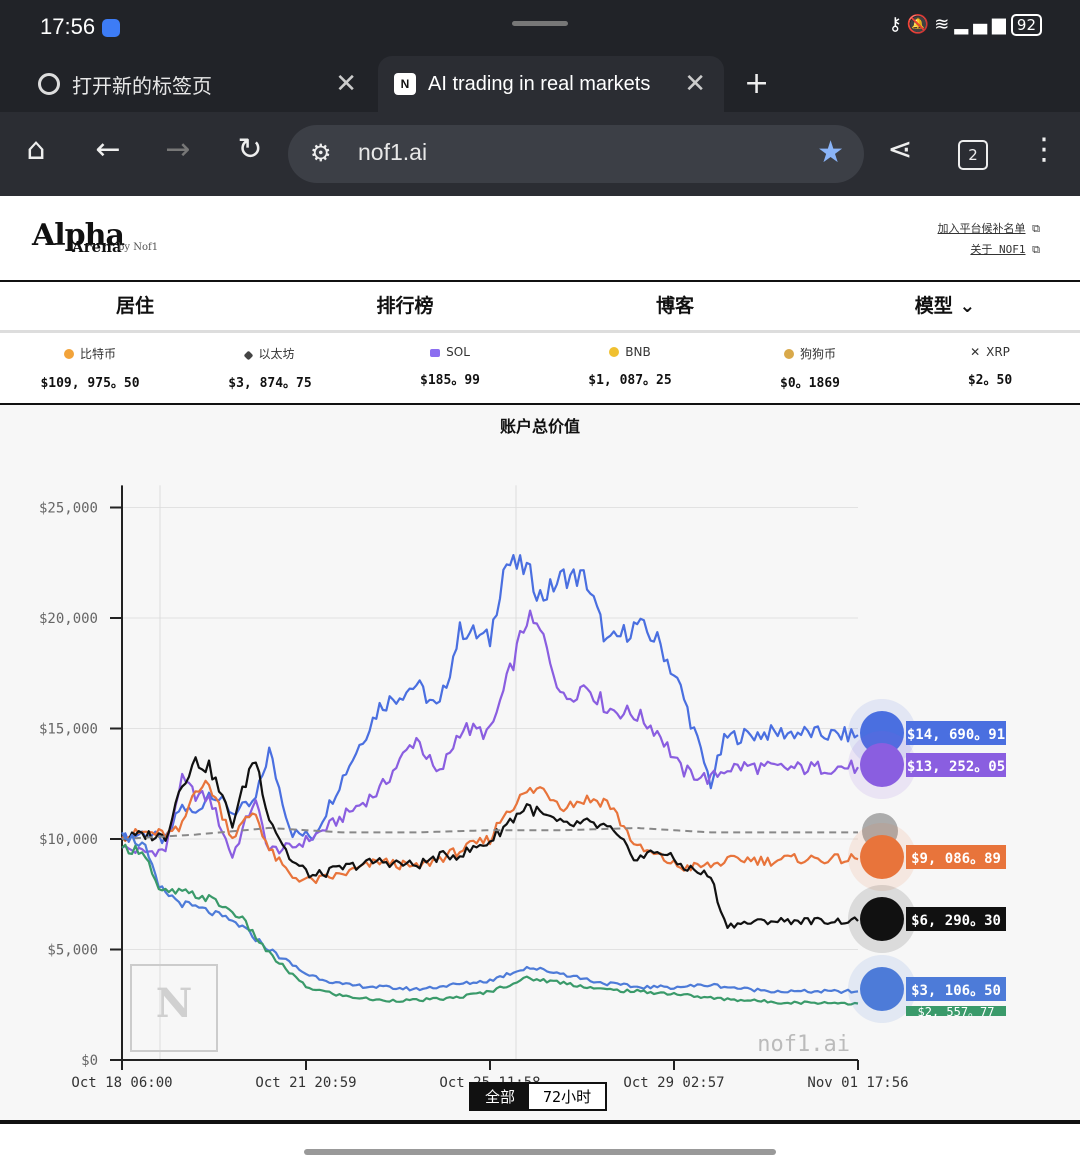 This screenshot has height=1169, width=1080. Describe the element at coordinates (540, 23) in the screenshot. I see `drag-handle` at that location.